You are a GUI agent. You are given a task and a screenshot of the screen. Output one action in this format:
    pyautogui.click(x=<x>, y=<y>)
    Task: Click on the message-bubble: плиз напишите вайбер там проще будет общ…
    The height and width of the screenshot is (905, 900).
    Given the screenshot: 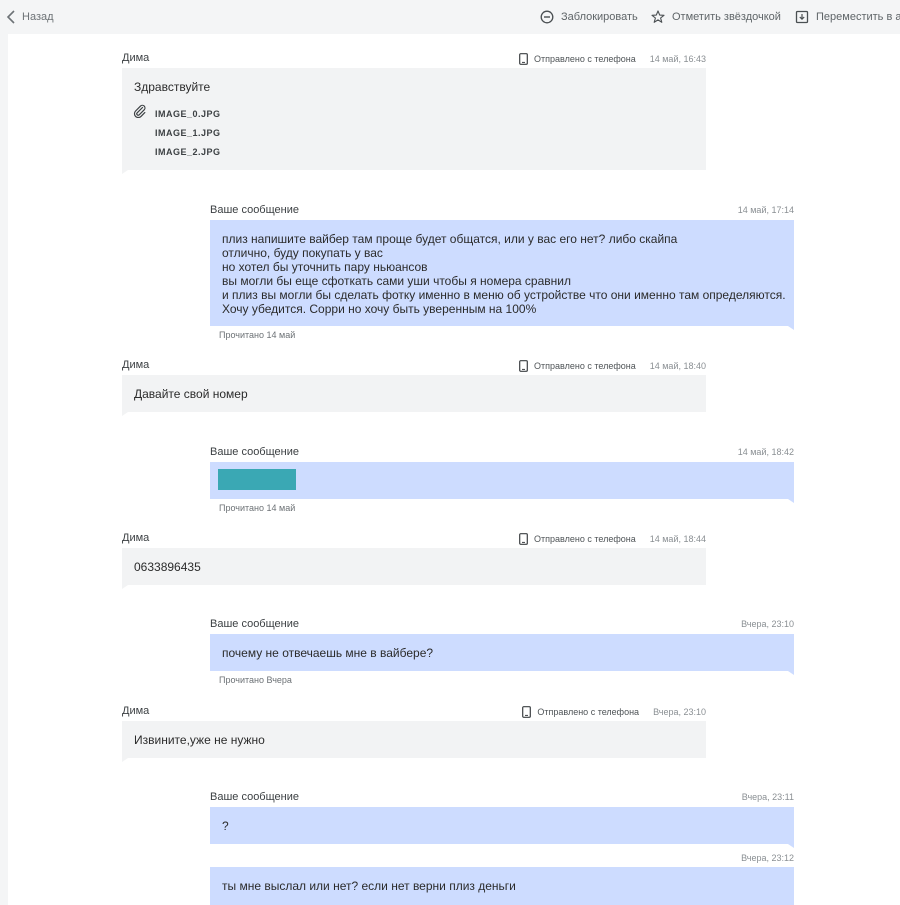 What is the action you would take?
    pyautogui.click(x=502, y=275)
    